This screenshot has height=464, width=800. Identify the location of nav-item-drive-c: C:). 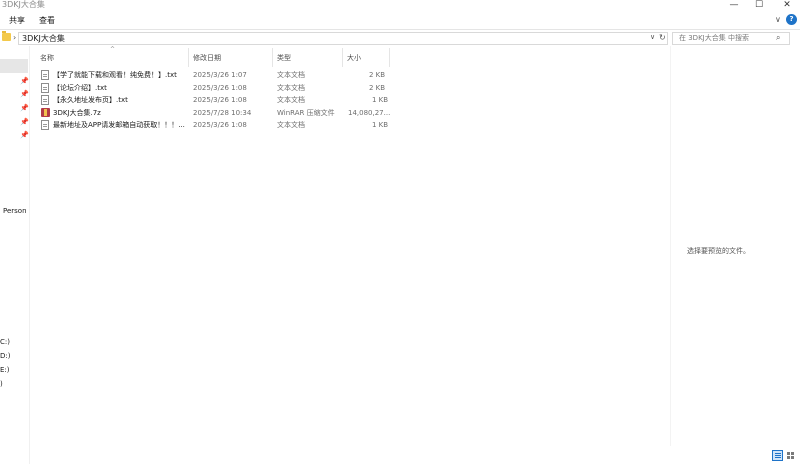
(5, 342).